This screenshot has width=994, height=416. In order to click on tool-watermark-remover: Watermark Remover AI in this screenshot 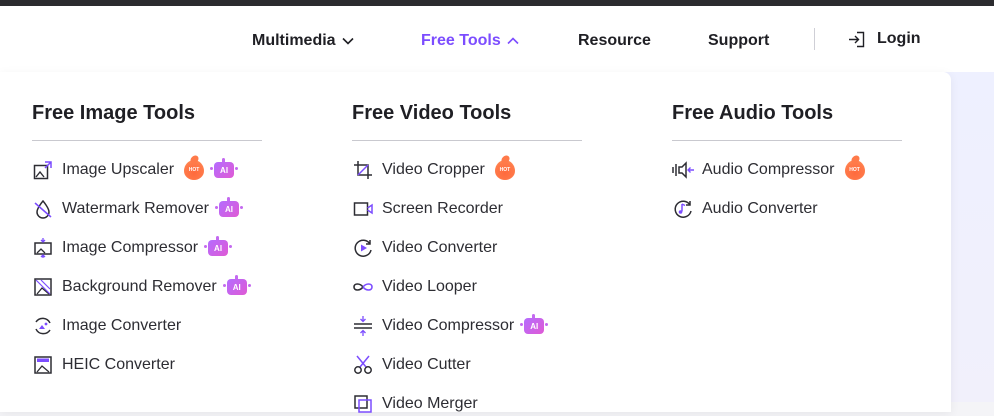, I will do `click(137, 209)`.